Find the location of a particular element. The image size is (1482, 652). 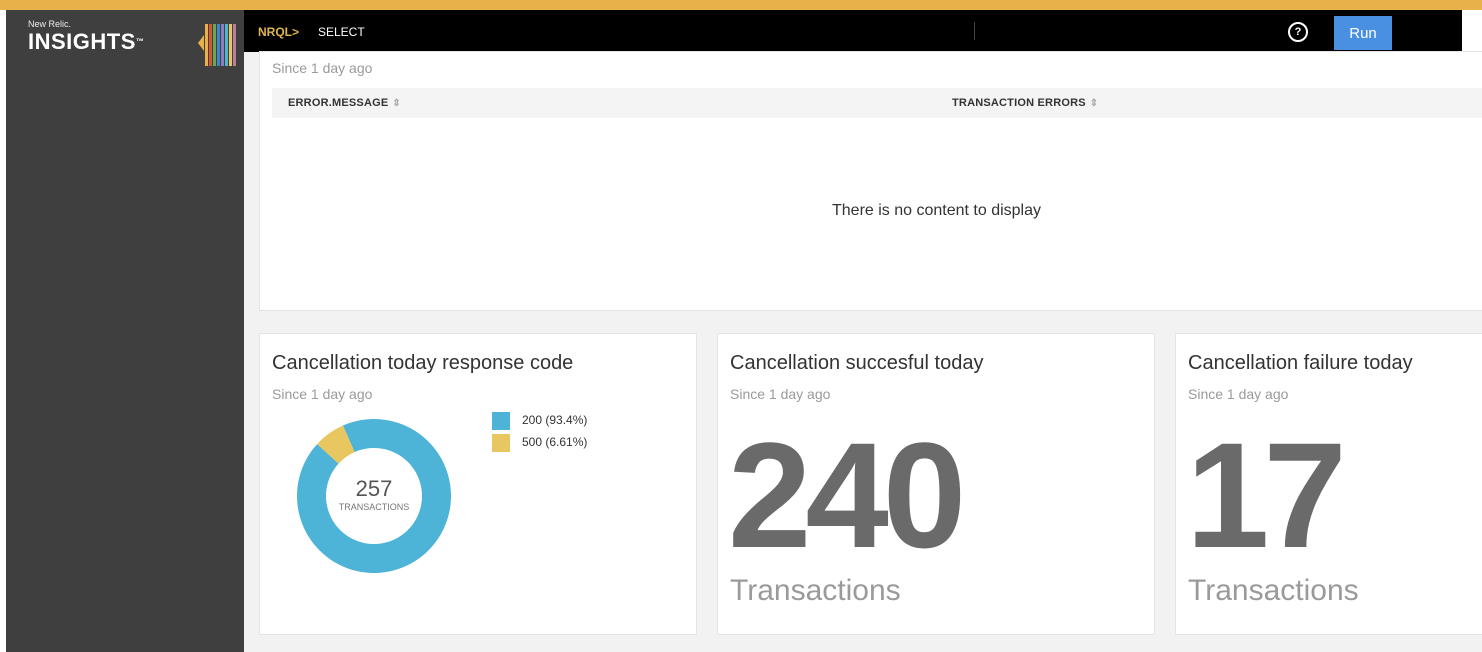

nrql-prompt: NRQL> is located at coordinates (279, 32).